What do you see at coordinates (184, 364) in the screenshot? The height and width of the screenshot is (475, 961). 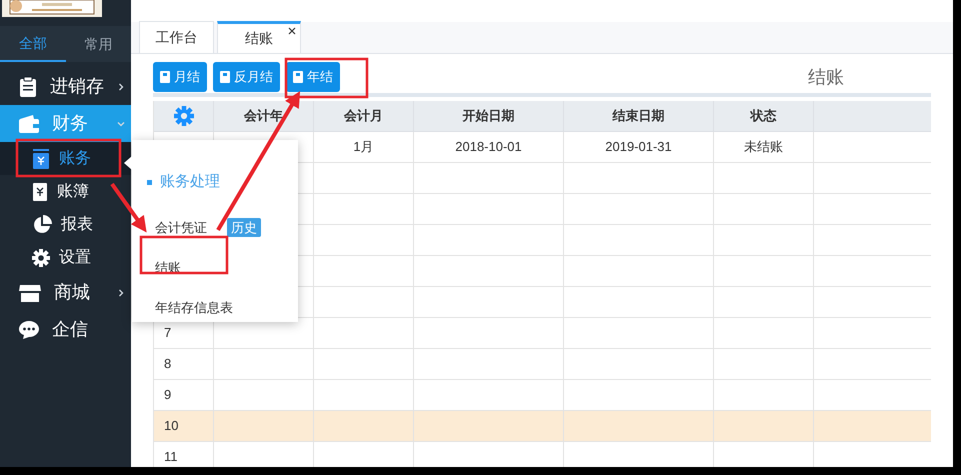 I see `row-number-cell: 8` at bounding box center [184, 364].